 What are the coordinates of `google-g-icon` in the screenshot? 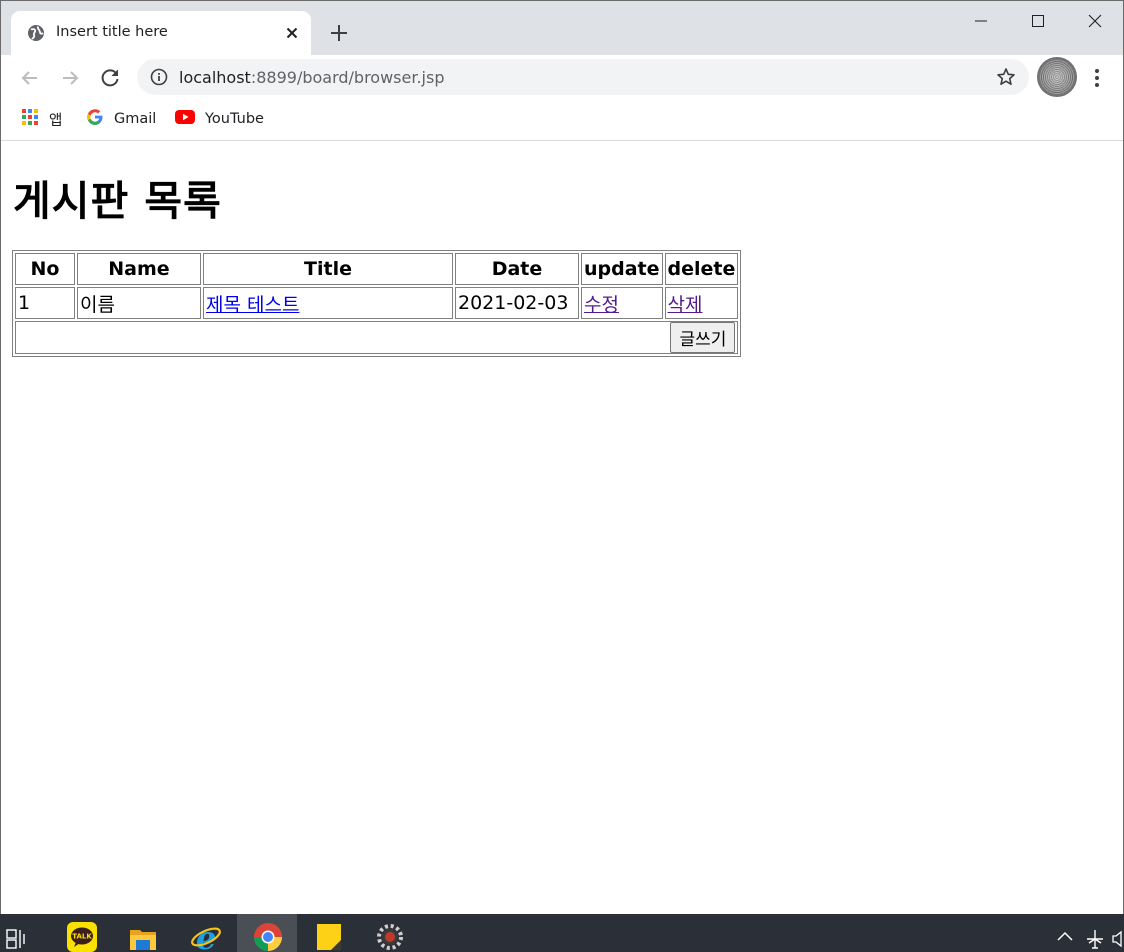 It's located at (95, 119).